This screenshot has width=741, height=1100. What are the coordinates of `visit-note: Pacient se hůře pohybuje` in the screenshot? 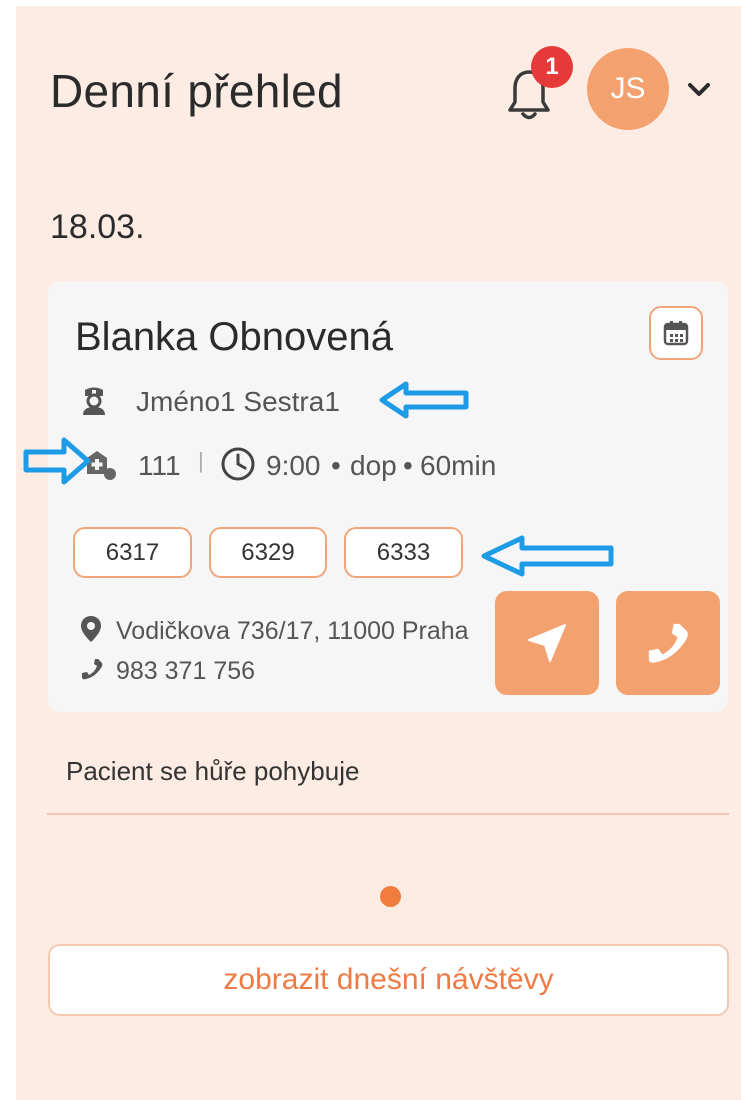 It's located at (213, 771).